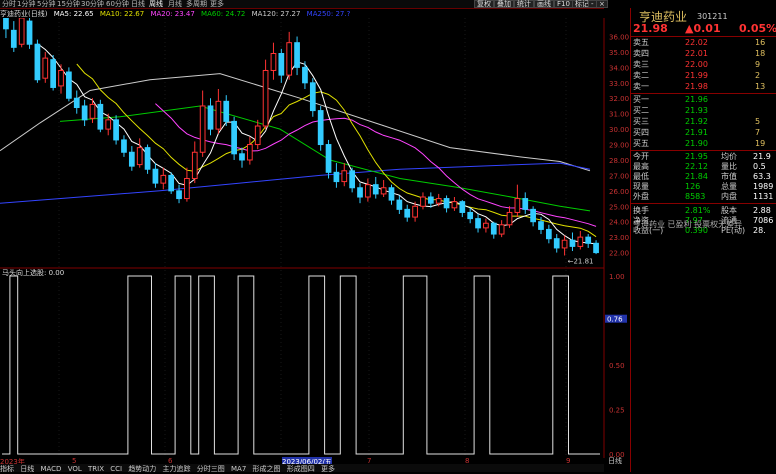 Image resolution: width=776 pixels, height=474 pixels. Describe the element at coordinates (504, 4) in the screenshot. I see `overlay-button: 叠加` at that location.